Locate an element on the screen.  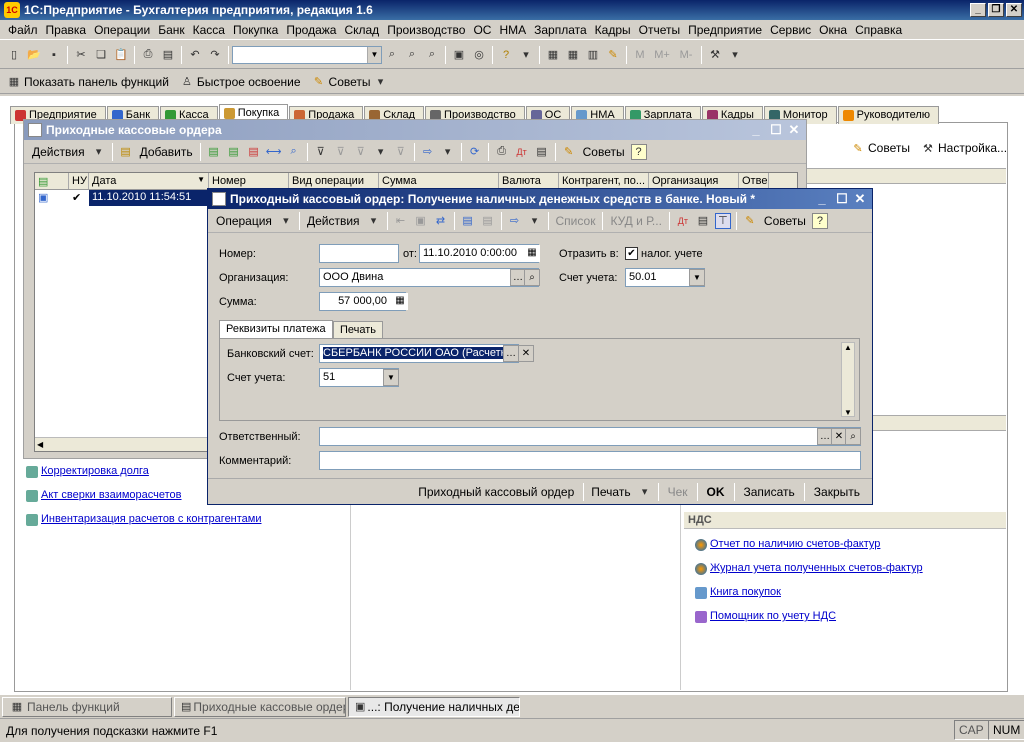
task-orders-list: ▤ Приходные кассовые ордера is located at coordinates (260, 706).